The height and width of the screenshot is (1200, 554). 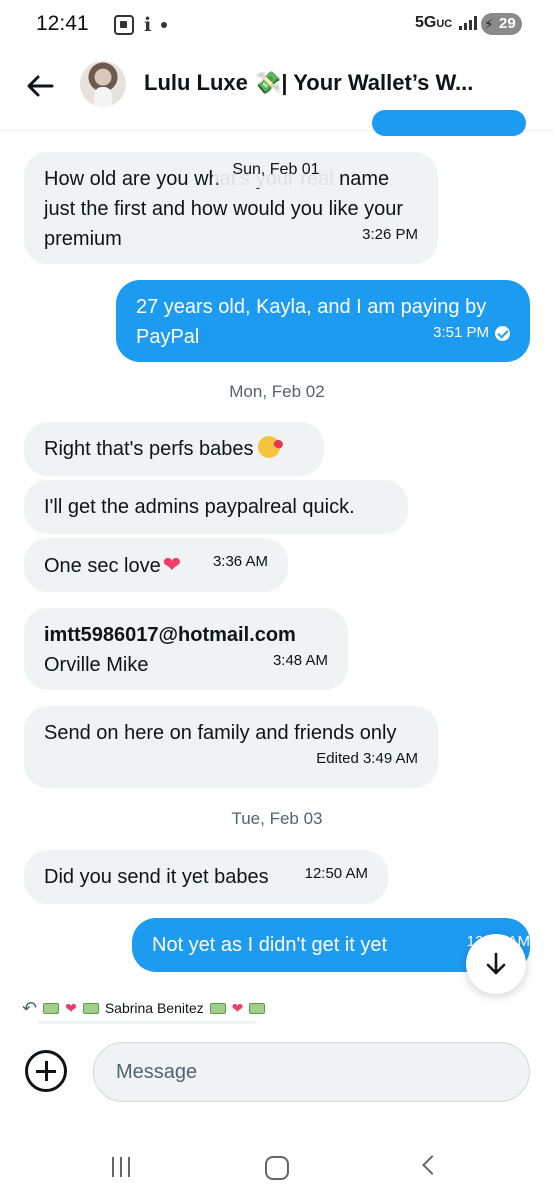 I want to click on system-nav-bar, so click(x=277, y=1165).